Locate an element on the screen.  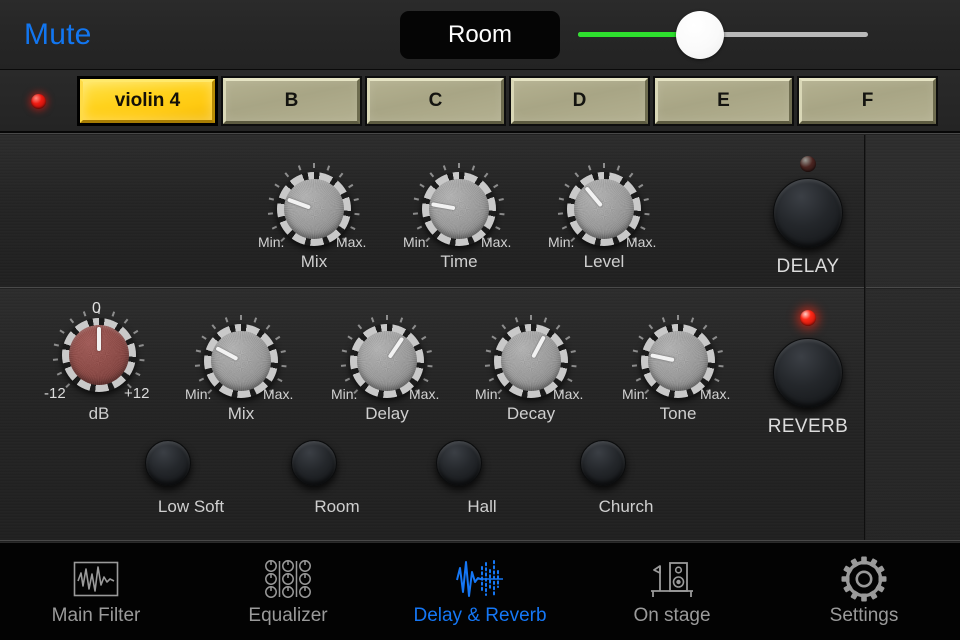
tab-equalizer: Equalizer is located at coordinates (288, 591).